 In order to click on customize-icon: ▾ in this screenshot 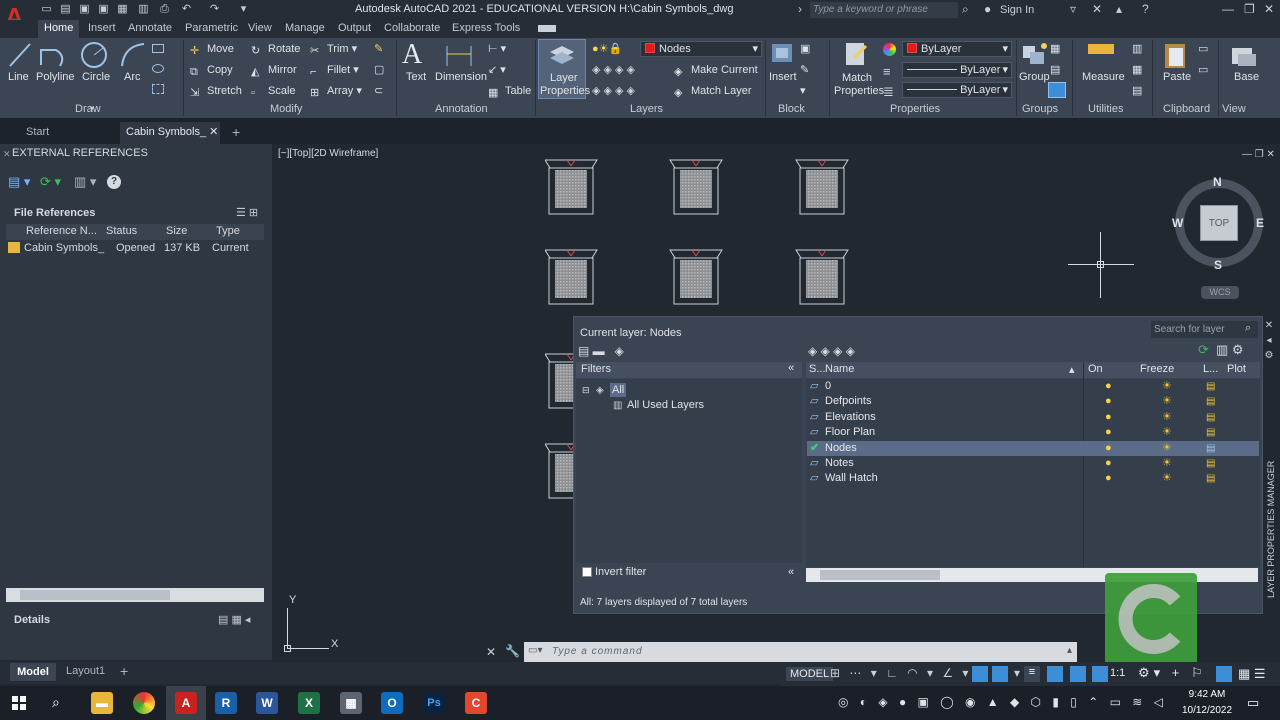, I will do `click(243, 9)`.